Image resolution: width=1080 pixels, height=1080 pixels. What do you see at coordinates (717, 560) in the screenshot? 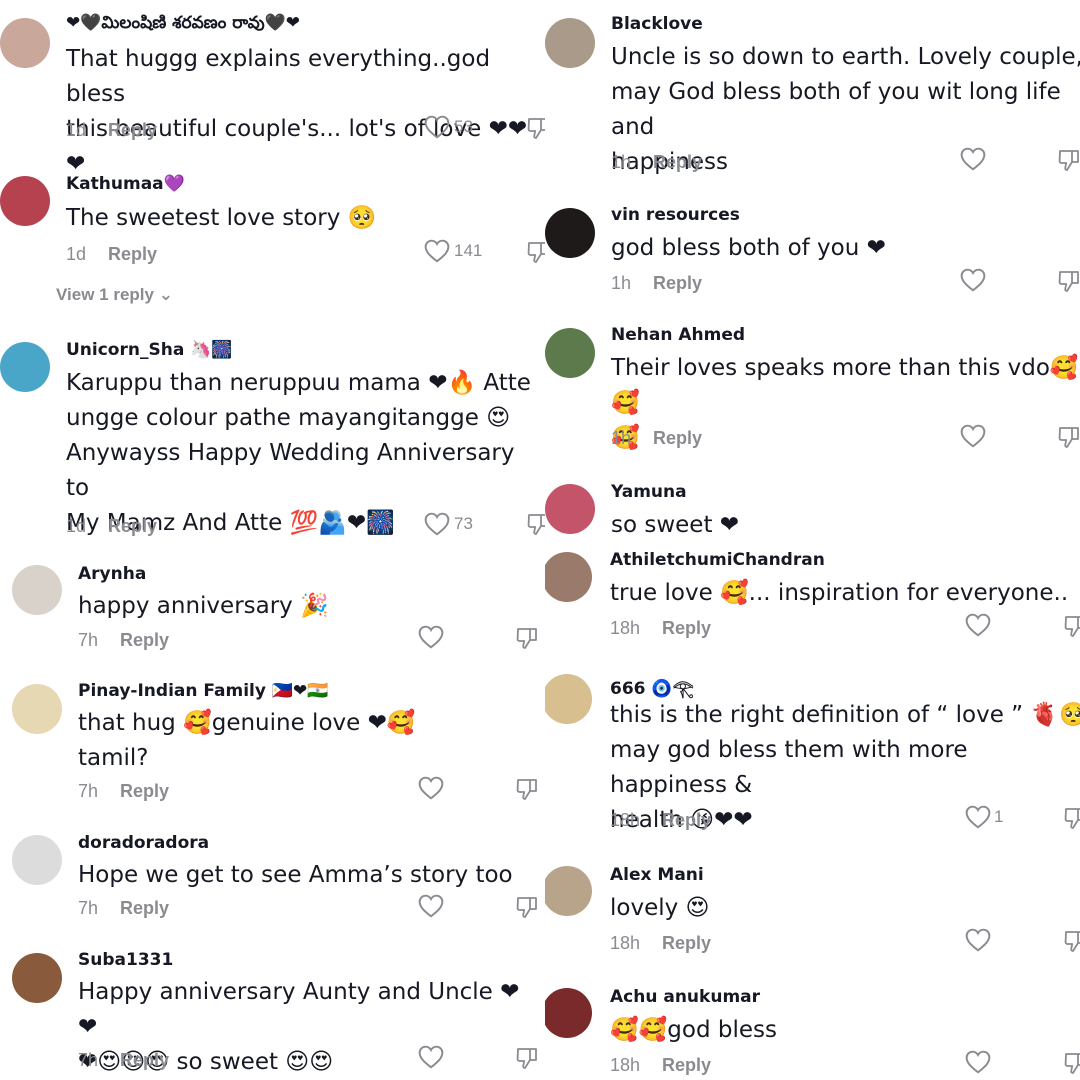
I see `comment-username: AthiletchumiChandran` at bounding box center [717, 560].